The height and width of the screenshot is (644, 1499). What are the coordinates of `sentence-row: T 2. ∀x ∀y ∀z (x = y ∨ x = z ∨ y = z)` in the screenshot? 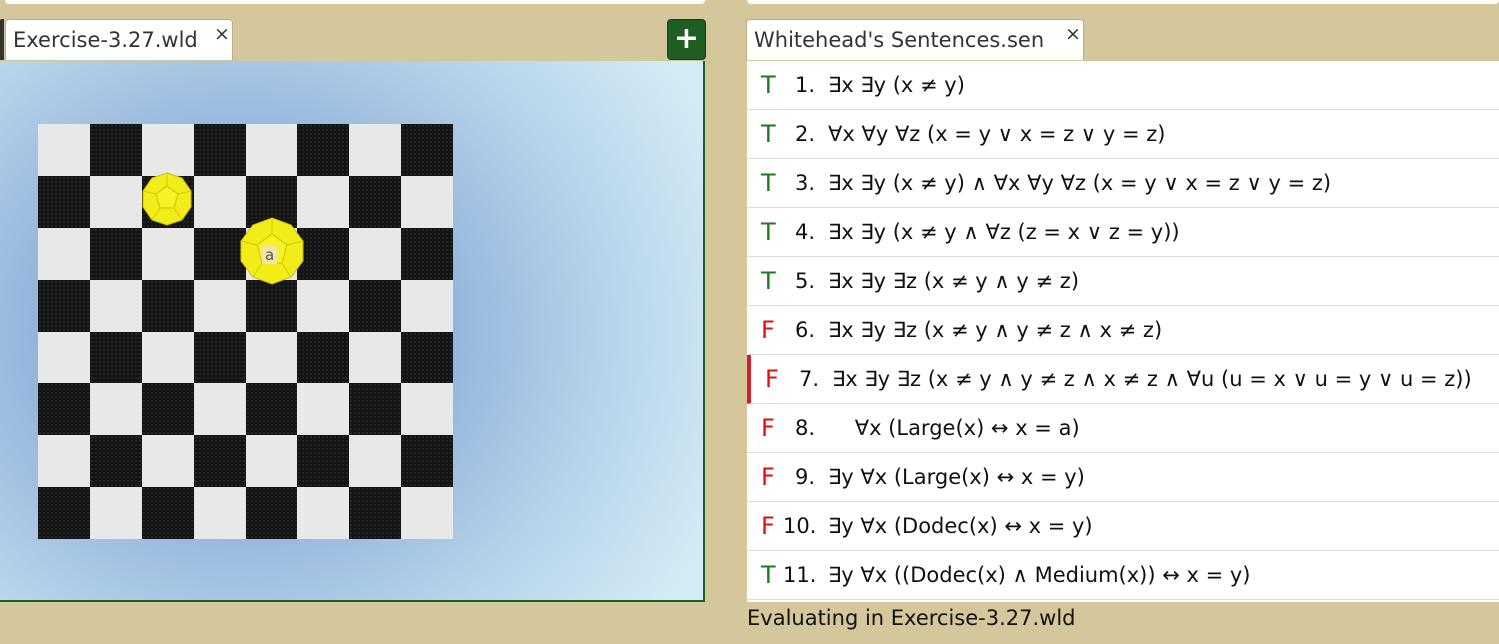 It's located at (1123, 134).